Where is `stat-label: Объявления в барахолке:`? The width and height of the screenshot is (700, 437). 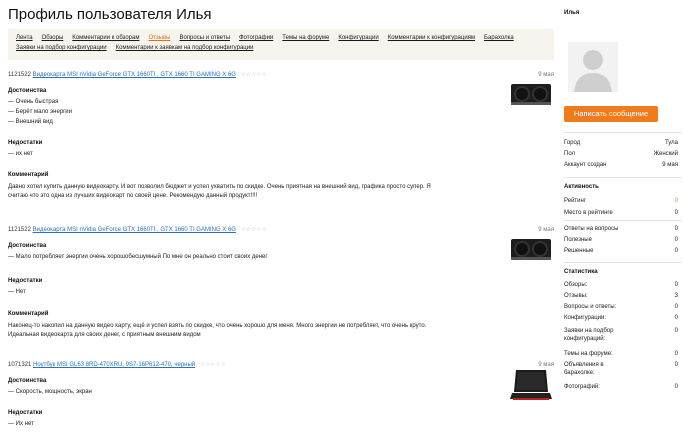 stat-label: Объявления в барахолке: is located at coordinates (584, 369).